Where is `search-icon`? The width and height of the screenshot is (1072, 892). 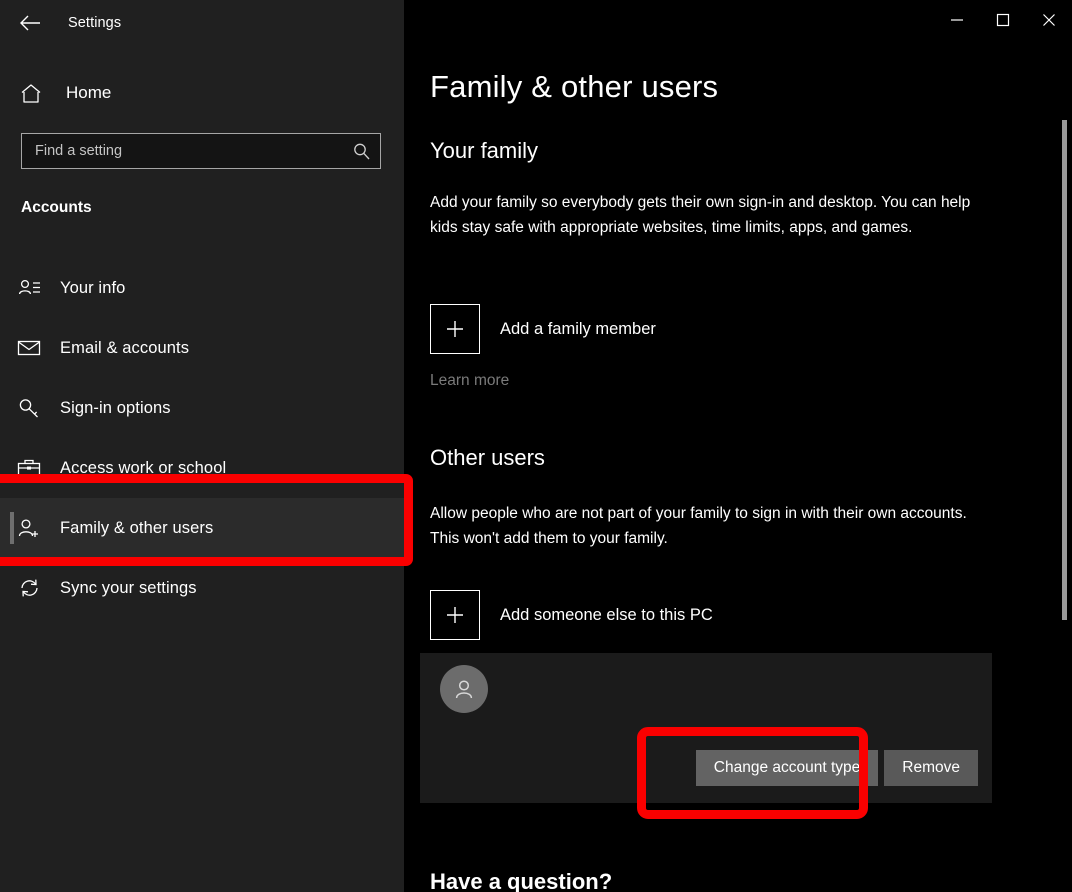
search-icon is located at coordinates (361, 151).